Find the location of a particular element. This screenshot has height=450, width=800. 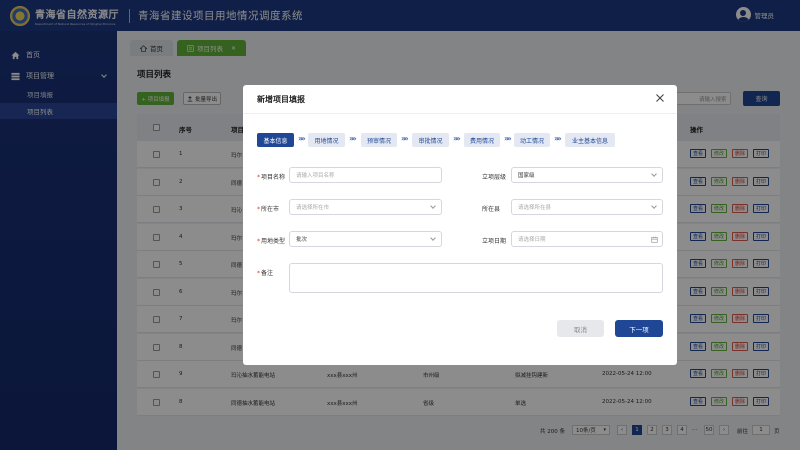

county-label: 所在县 is located at coordinates (491, 209).